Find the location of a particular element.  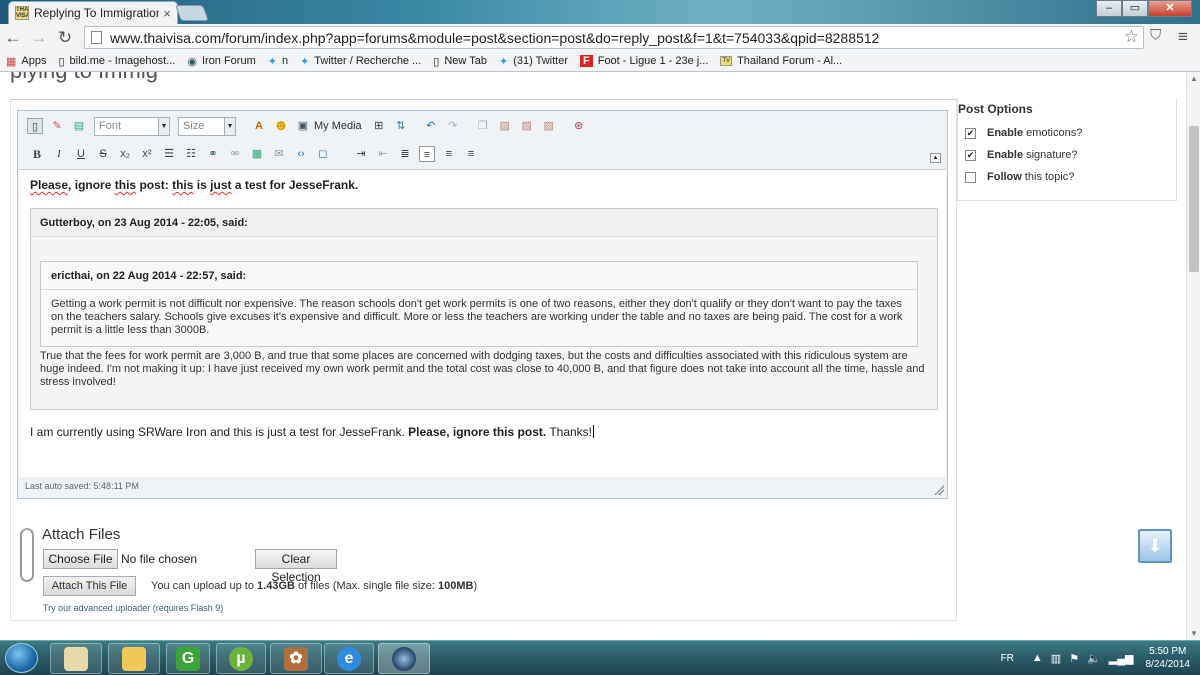

bookmark-new-tab: ▯ New Tab is located at coordinates (460, 61).